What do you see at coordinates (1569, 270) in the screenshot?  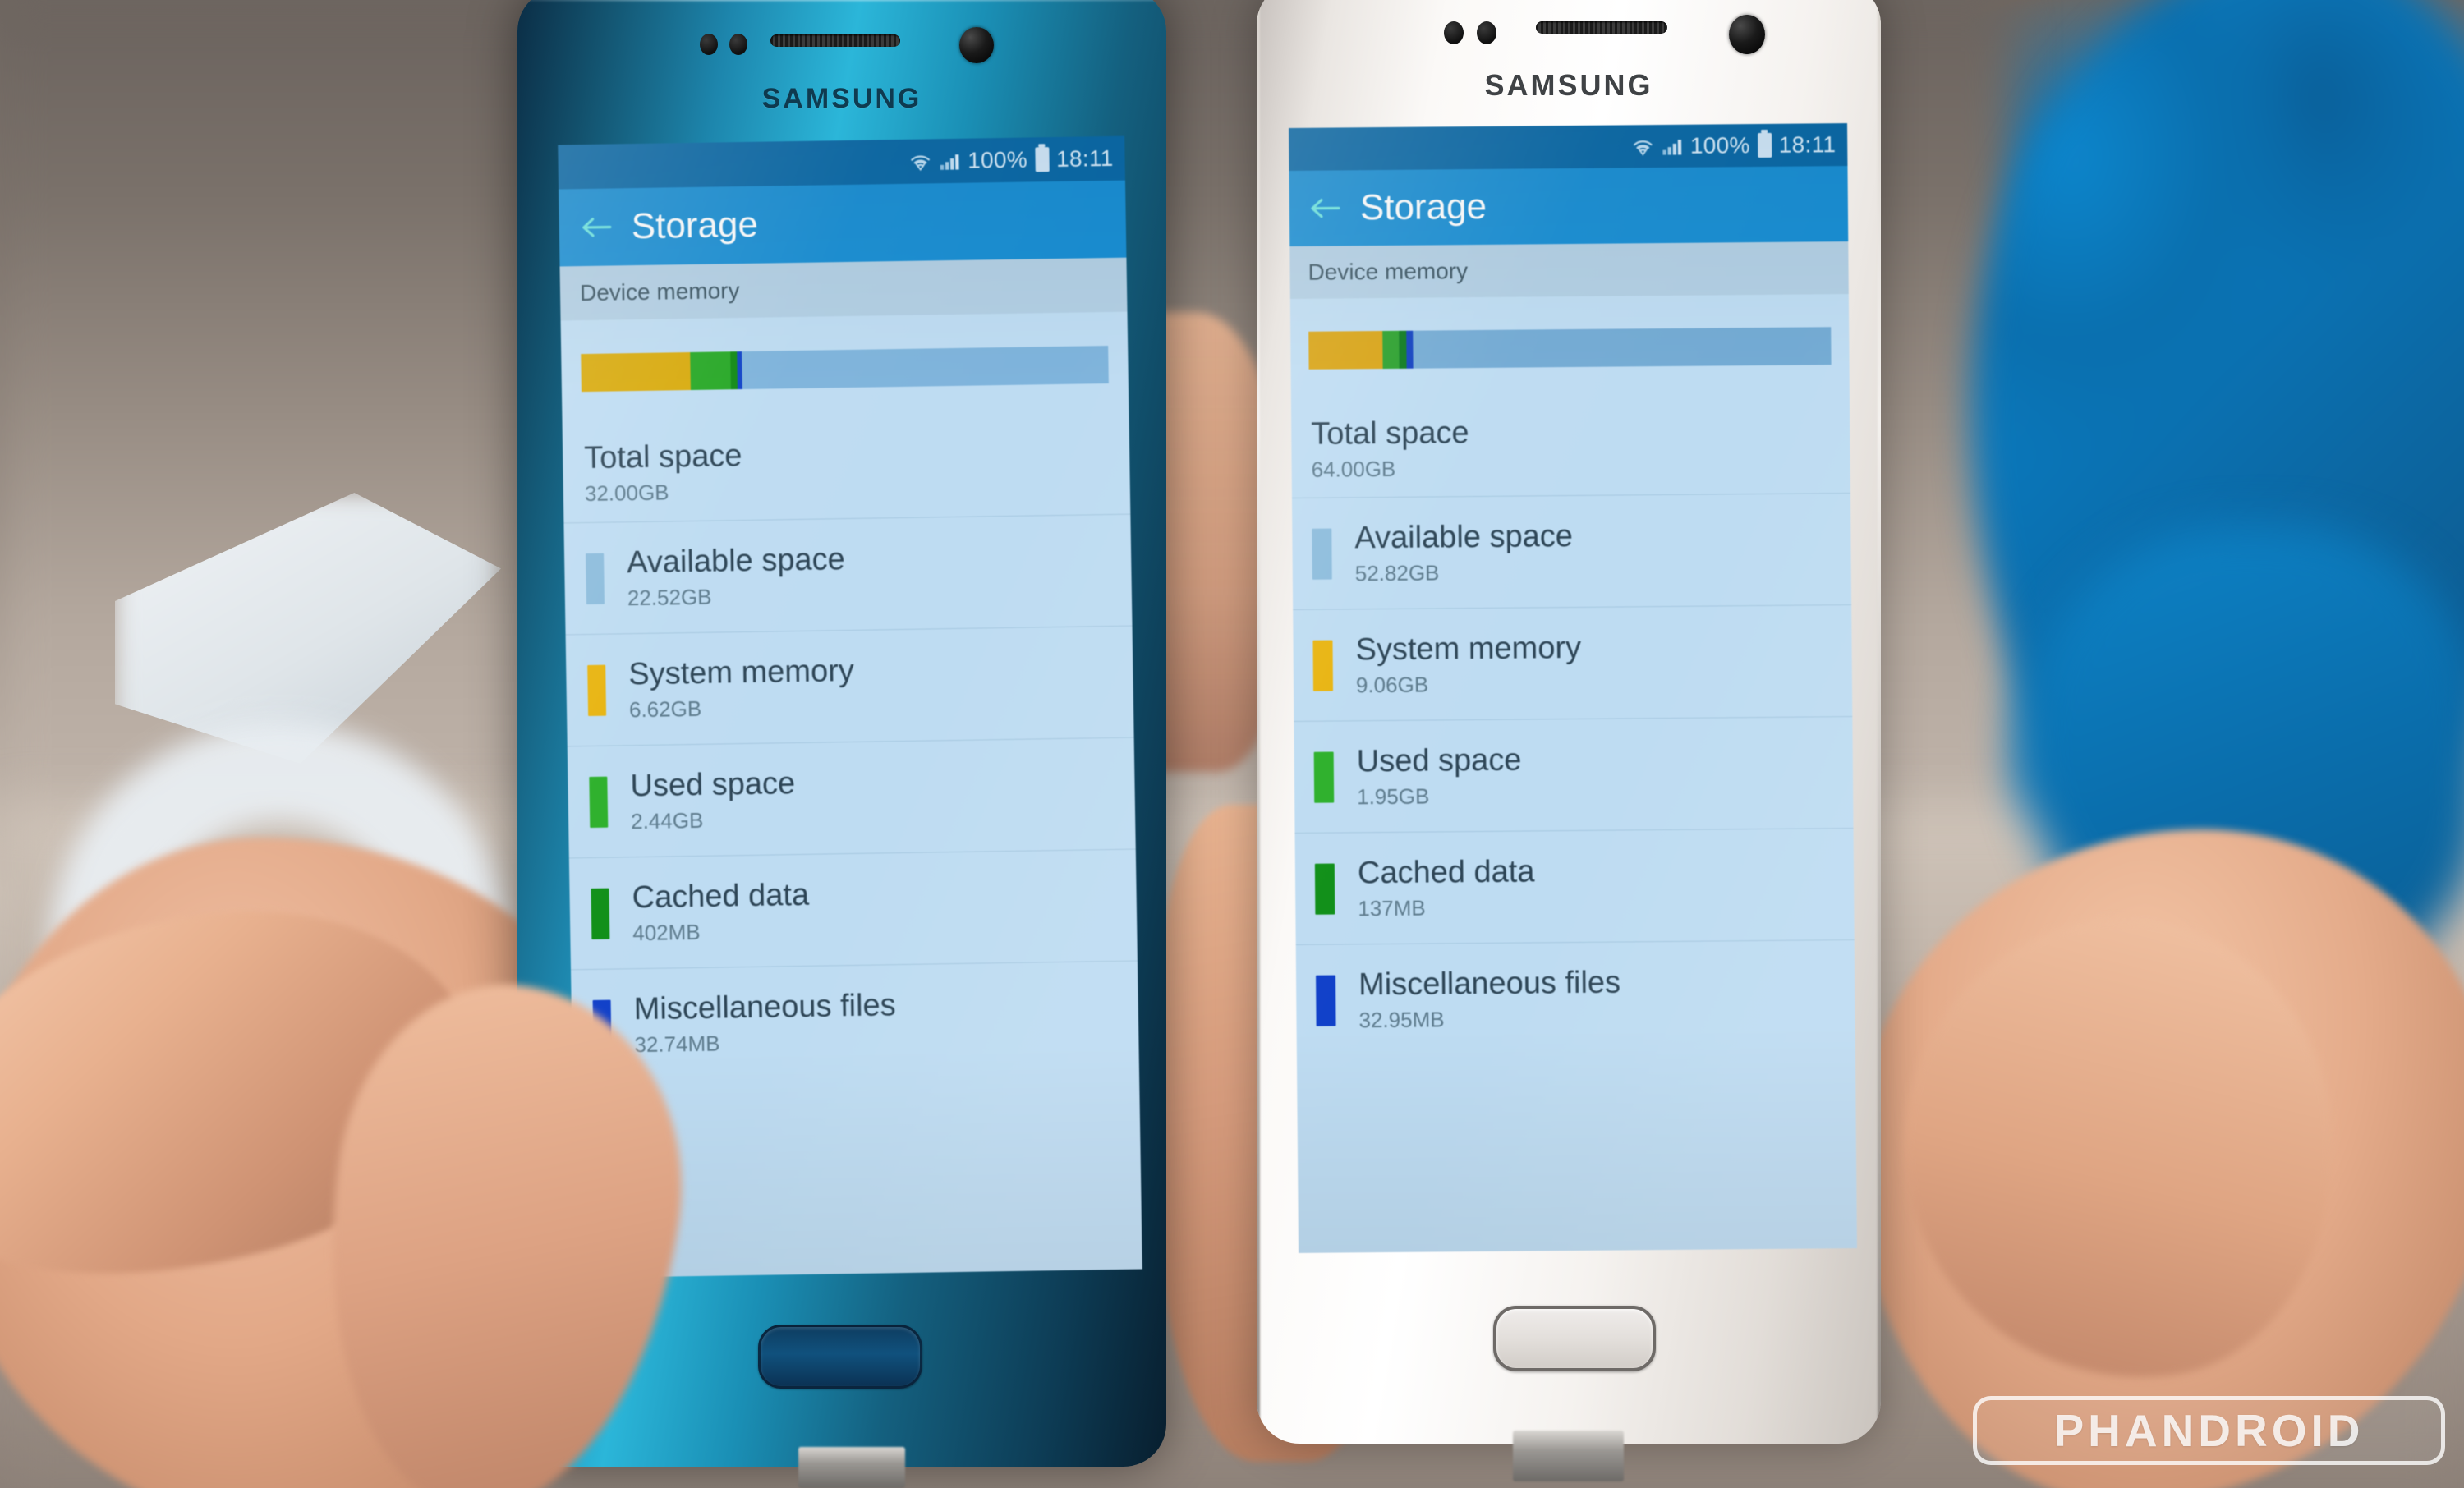 I see `phone-right-section-header: Device memory` at bounding box center [1569, 270].